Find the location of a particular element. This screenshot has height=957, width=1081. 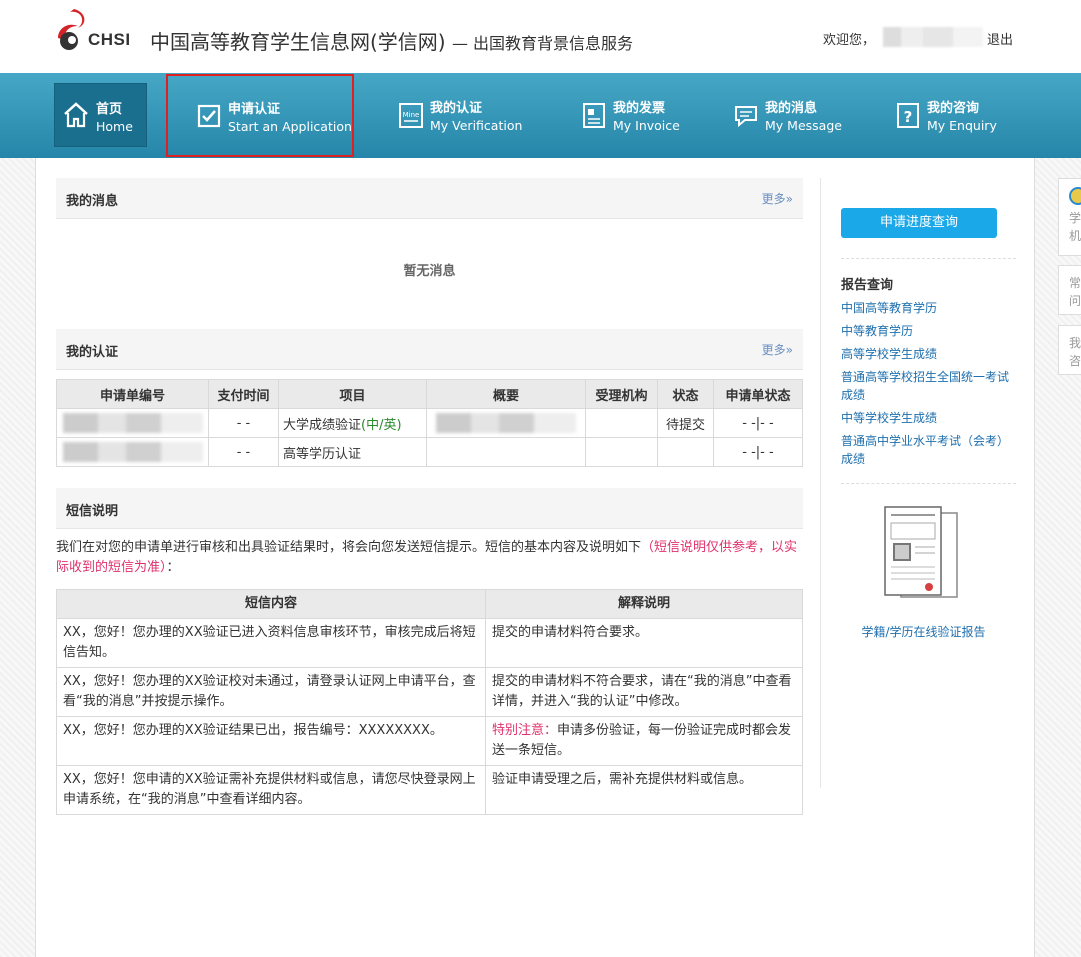

nav-home-label-en: Home is located at coordinates (114, 126).